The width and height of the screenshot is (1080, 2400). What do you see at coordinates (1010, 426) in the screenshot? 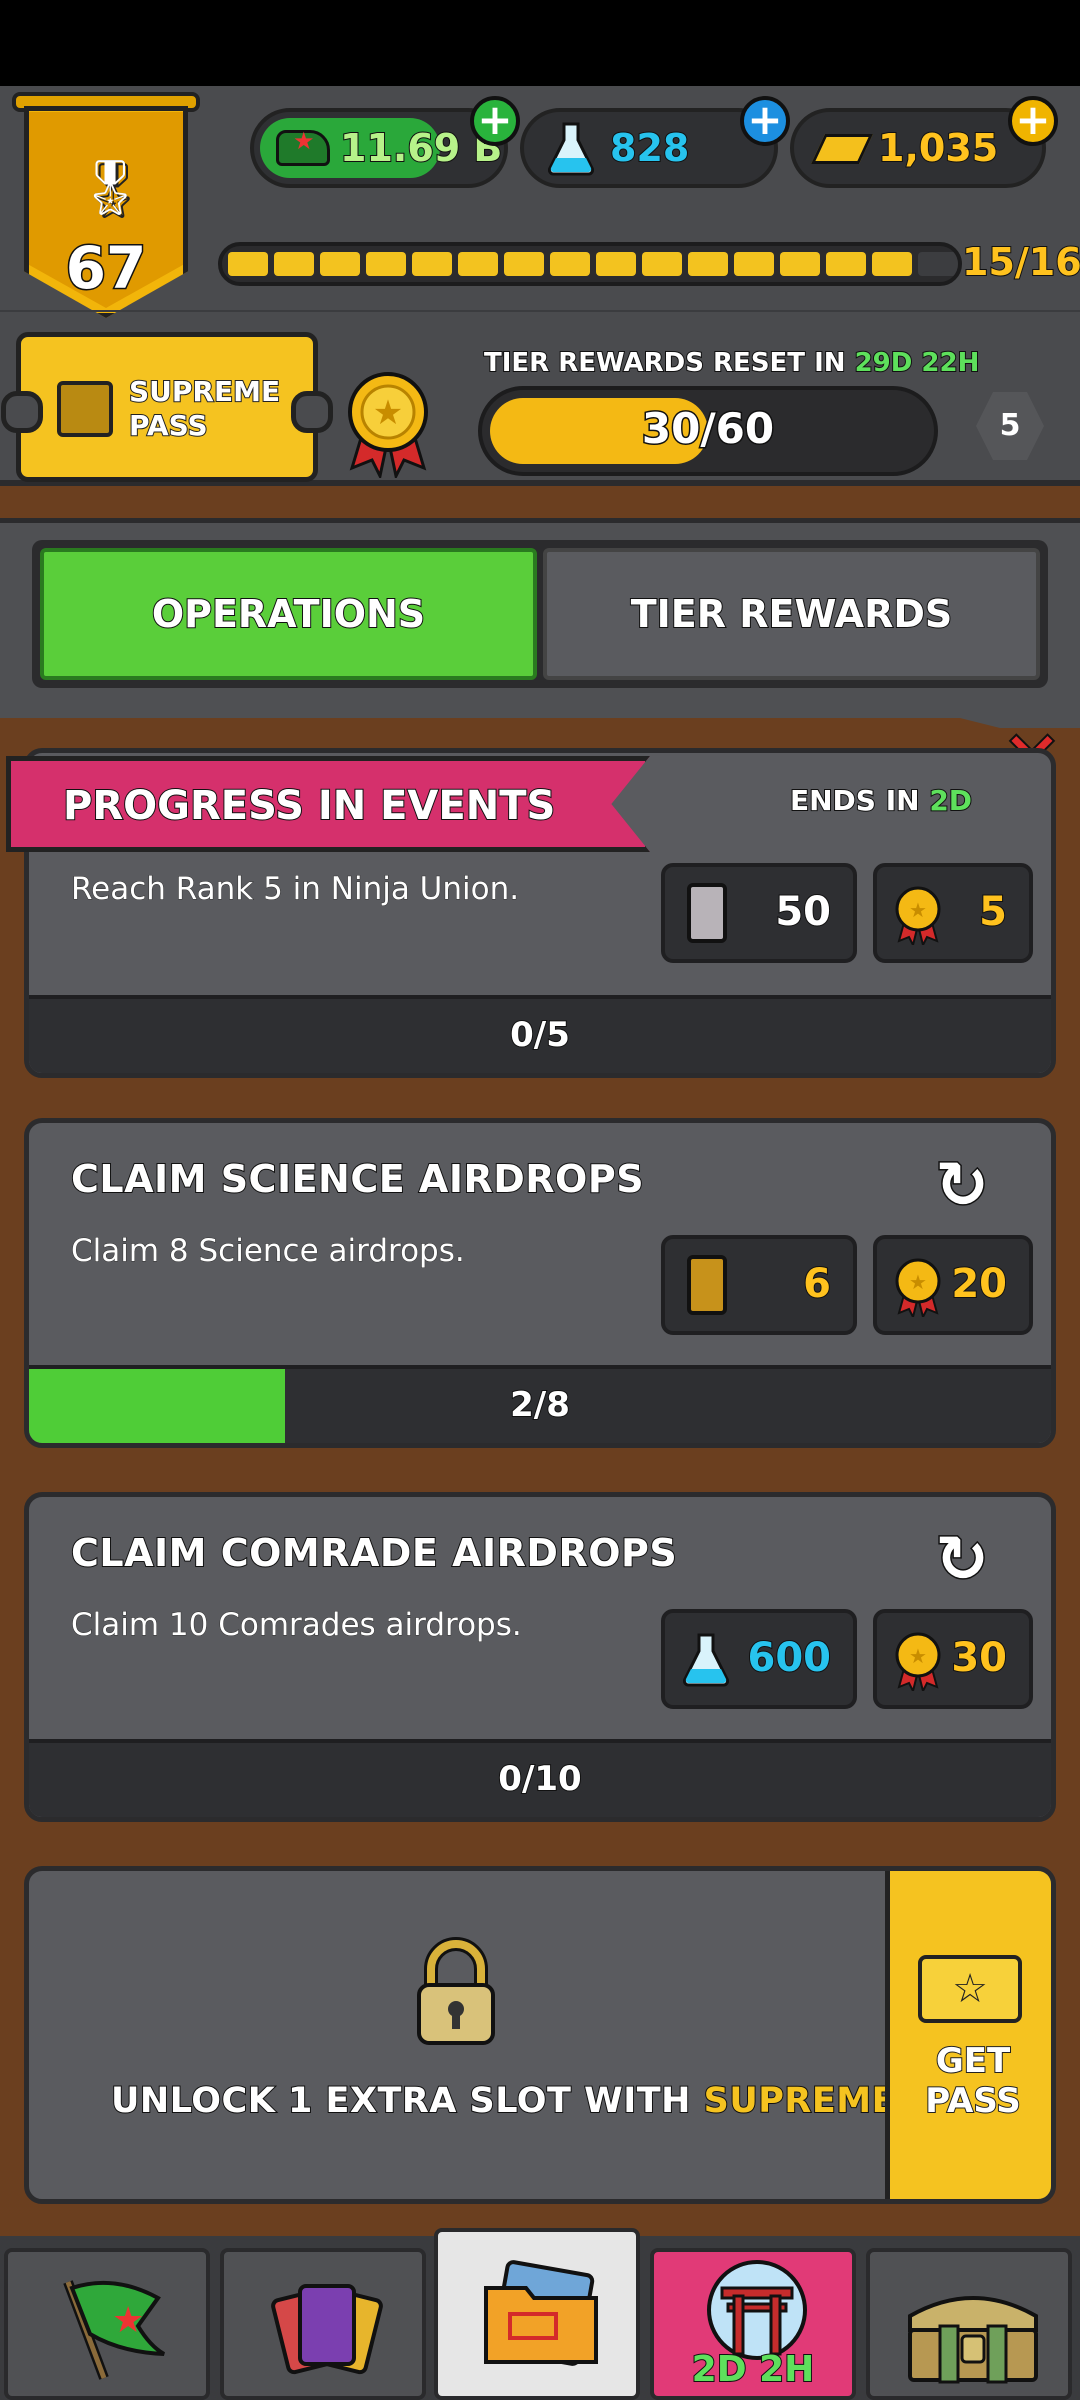
I see `tier-level-badge: 5` at bounding box center [1010, 426].